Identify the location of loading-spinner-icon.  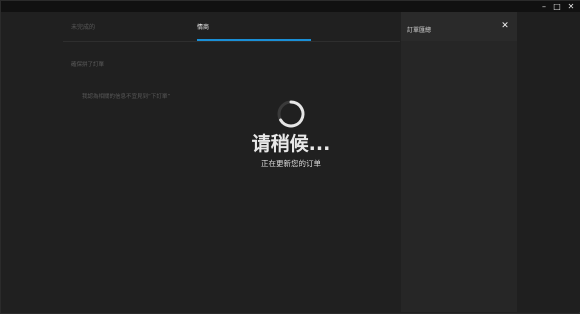
(291, 114).